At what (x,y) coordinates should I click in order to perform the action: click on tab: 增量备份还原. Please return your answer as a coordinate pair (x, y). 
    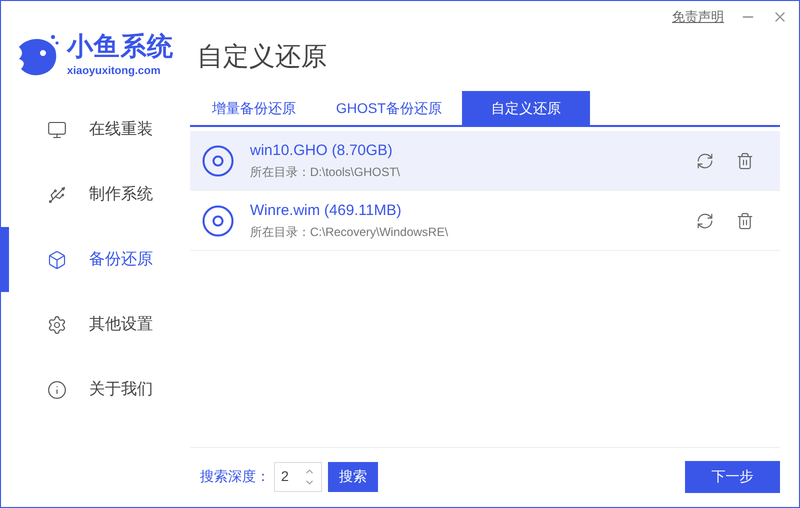
    Looking at the image, I should click on (254, 108).